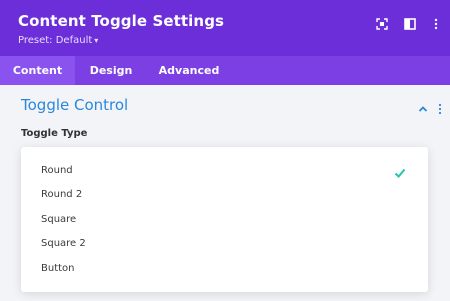  Describe the element at coordinates (54, 133) in the screenshot. I see `toggle-type-label: Toggle Type` at that location.